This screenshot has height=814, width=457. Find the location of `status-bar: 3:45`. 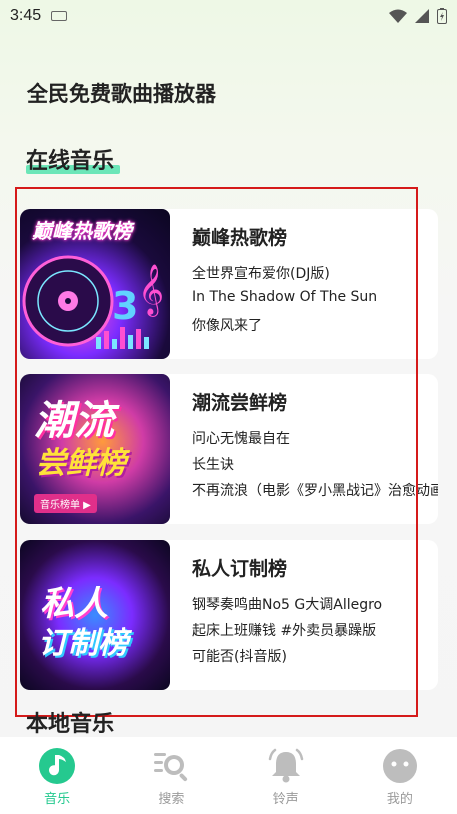

status-bar: 3:45 is located at coordinates (228, 16).